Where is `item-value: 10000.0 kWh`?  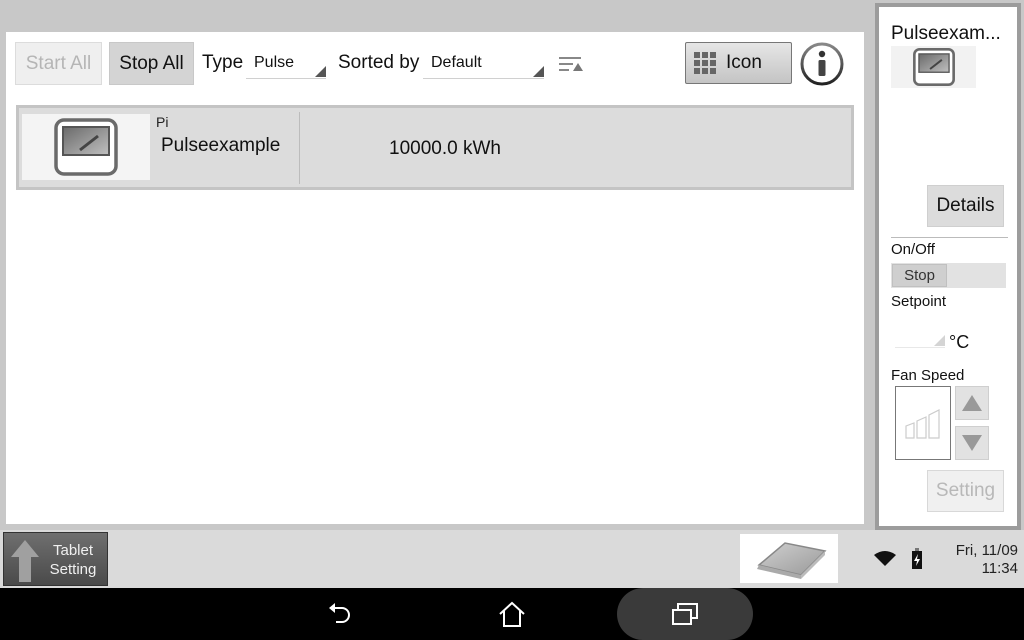 item-value: 10000.0 kWh is located at coordinates (445, 148).